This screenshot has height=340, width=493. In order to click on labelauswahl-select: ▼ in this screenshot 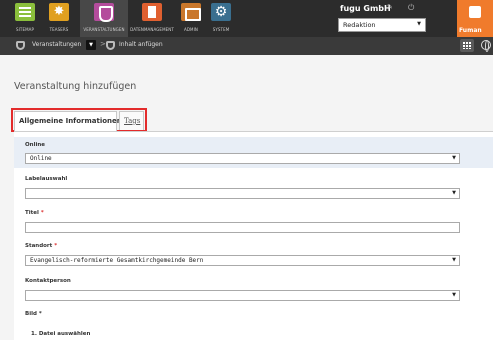, I will do `click(242, 193)`.